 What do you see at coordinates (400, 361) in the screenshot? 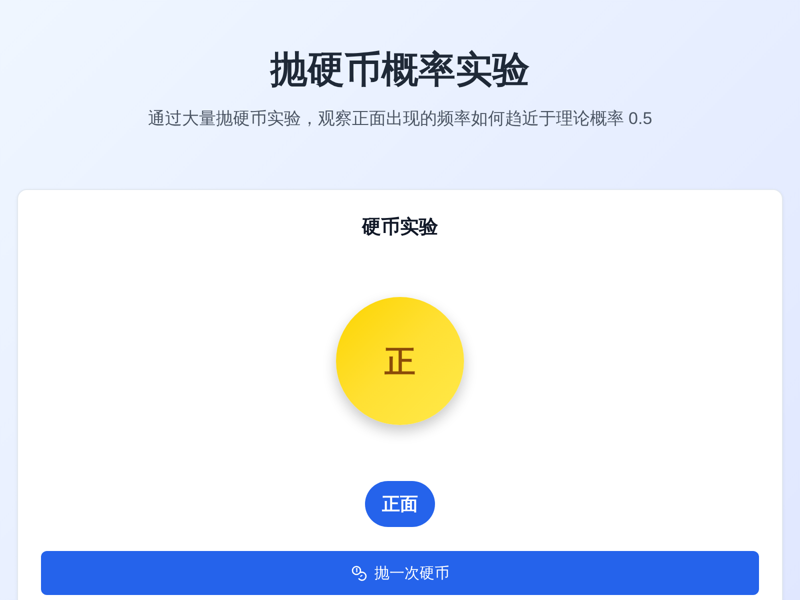
I see `coin-face-text: 正` at bounding box center [400, 361].